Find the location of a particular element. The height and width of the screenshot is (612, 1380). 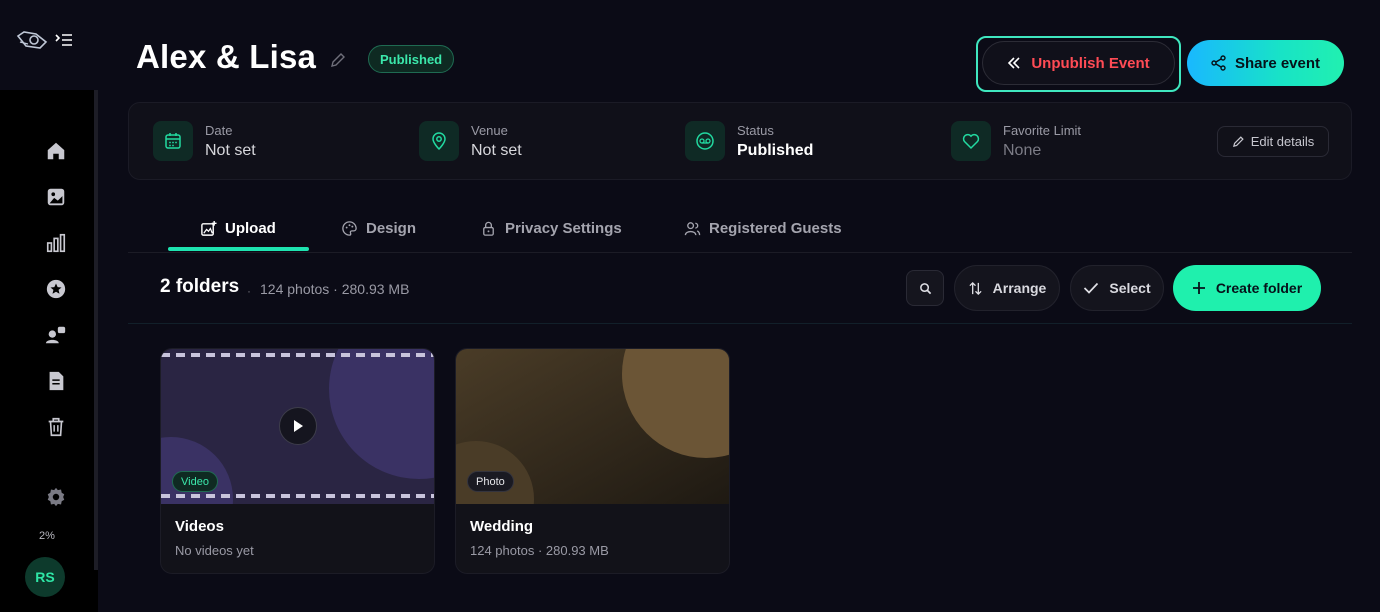

pencil-icon is located at coordinates (1238, 141).